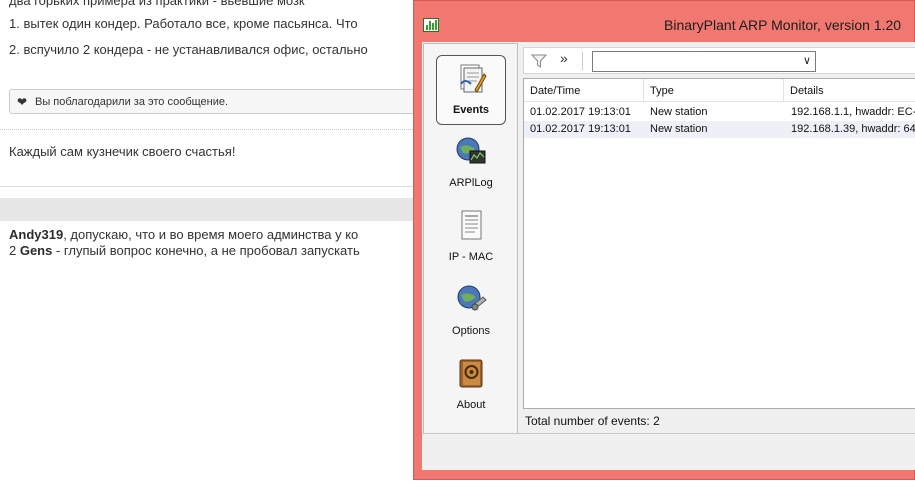 Image resolution: width=915 pixels, height=492 pixels. What do you see at coordinates (704, 61) in the screenshot?
I see `filter-select: ∨` at bounding box center [704, 61].